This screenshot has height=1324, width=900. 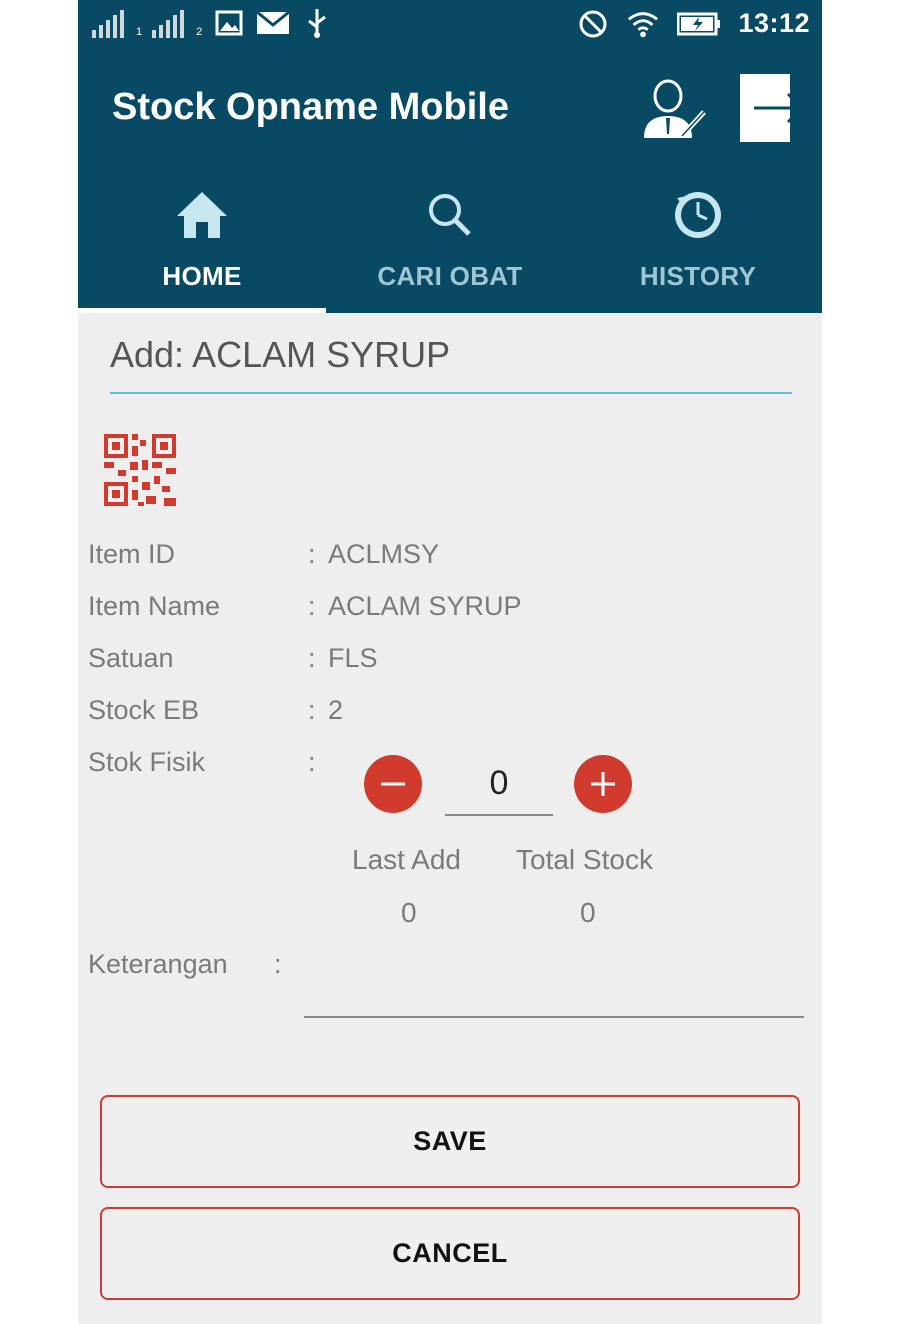 I want to click on tab-label: CARI OBAT, so click(x=450, y=276).